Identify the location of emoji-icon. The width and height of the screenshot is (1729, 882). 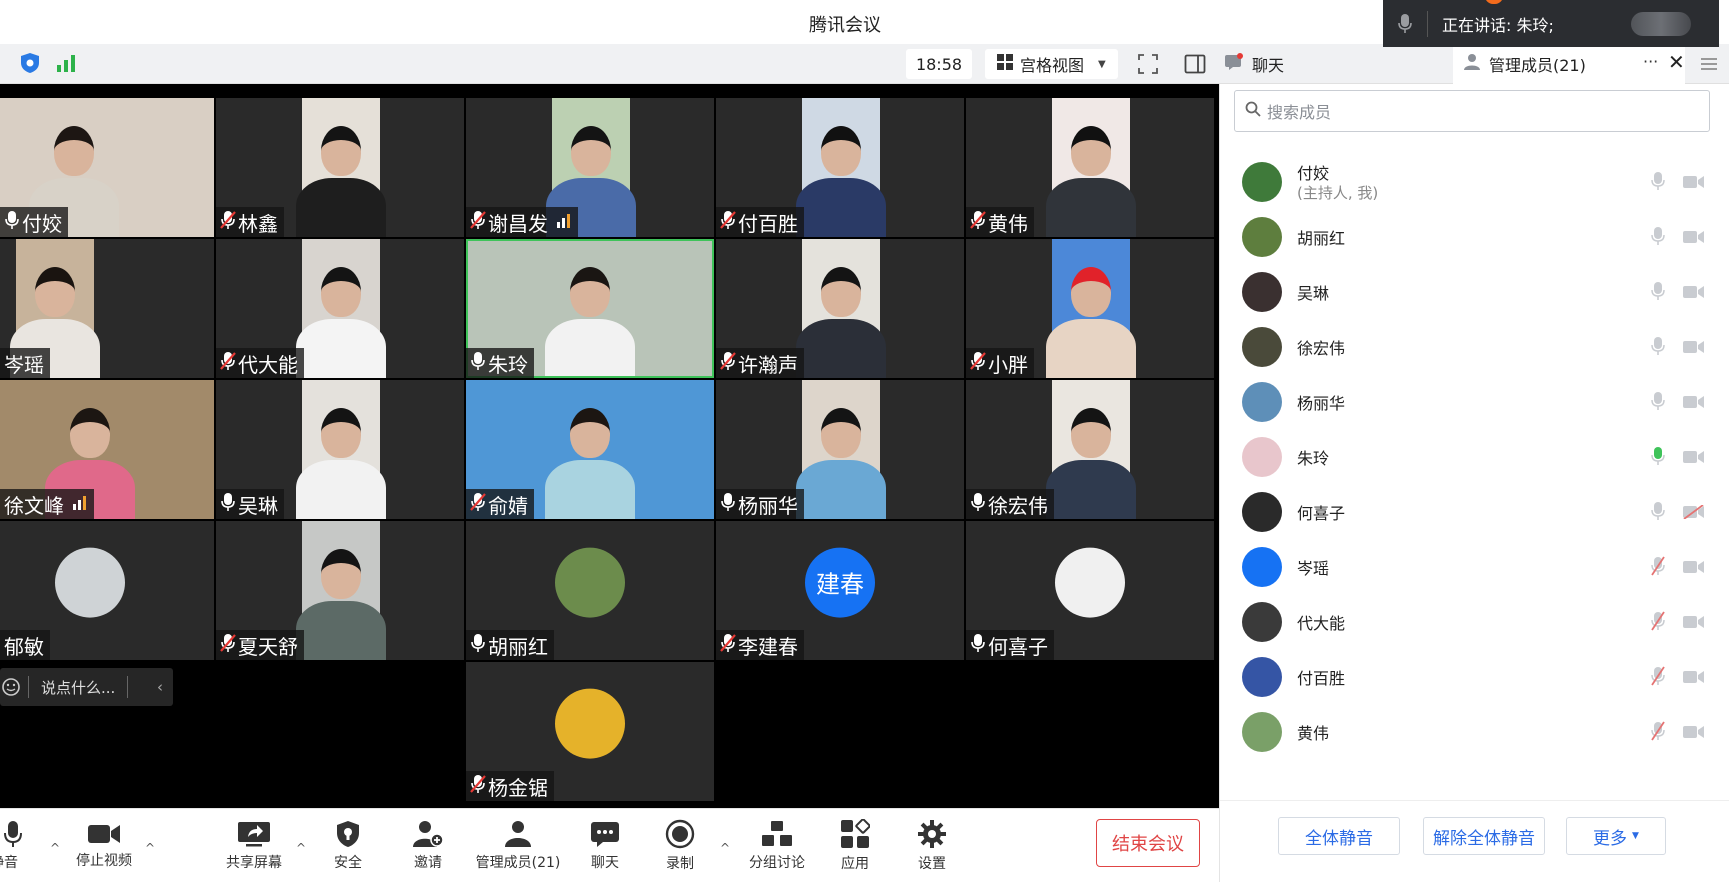
(11, 687).